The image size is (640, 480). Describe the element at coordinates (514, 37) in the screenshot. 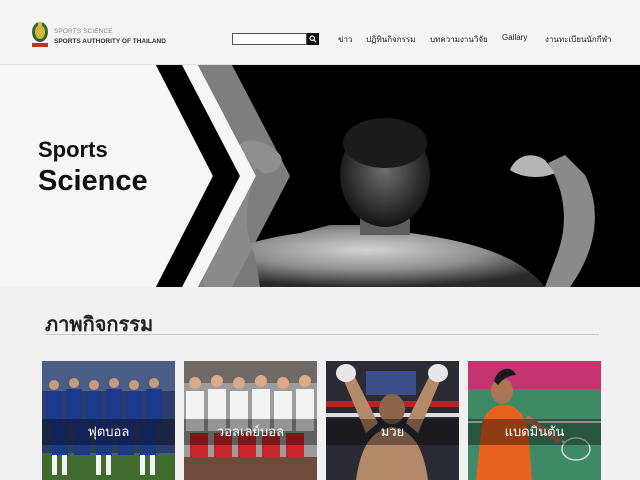

I see `nav-item-gallery: Gallary` at that location.